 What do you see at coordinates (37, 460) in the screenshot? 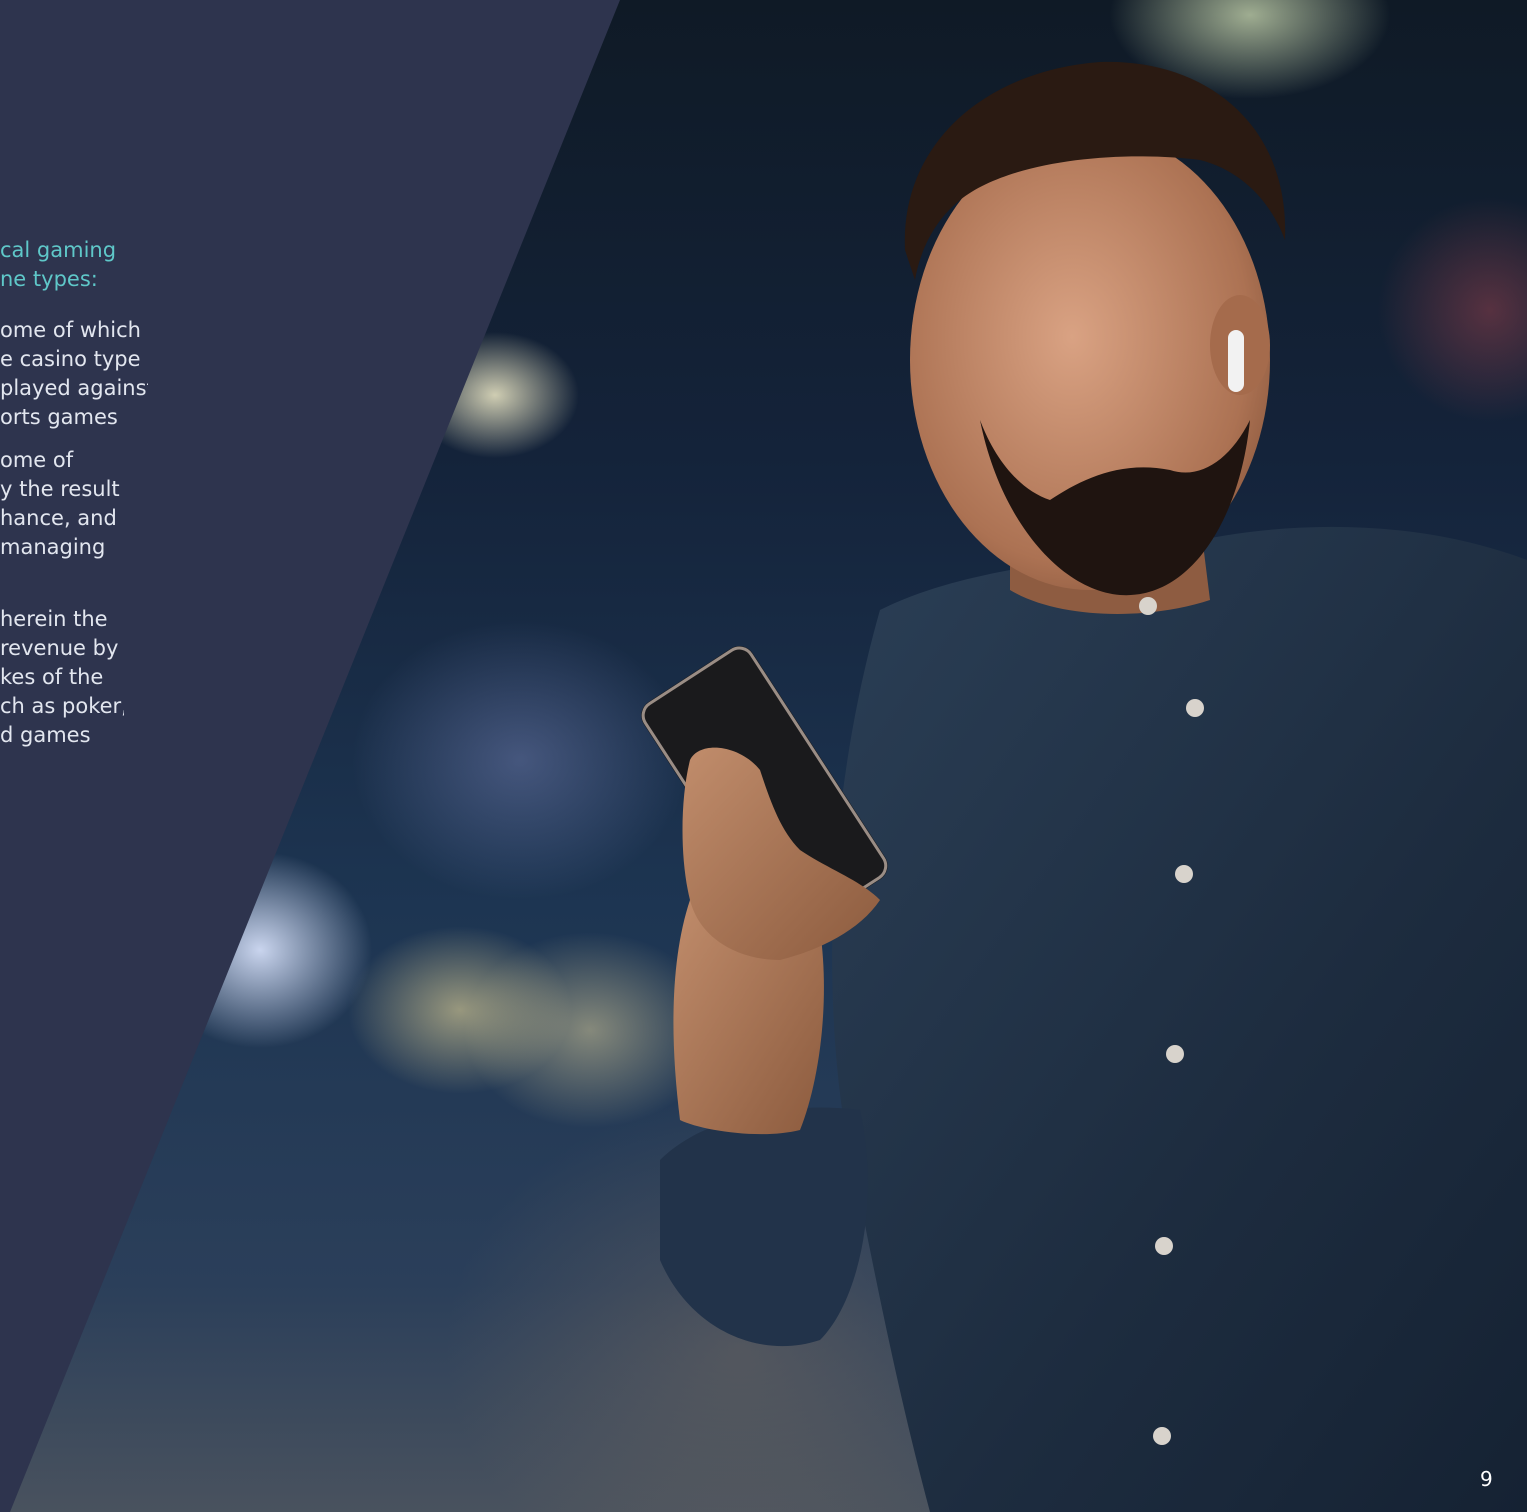
I see `paragraph-line: ome of` at bounding box center [37, 460].